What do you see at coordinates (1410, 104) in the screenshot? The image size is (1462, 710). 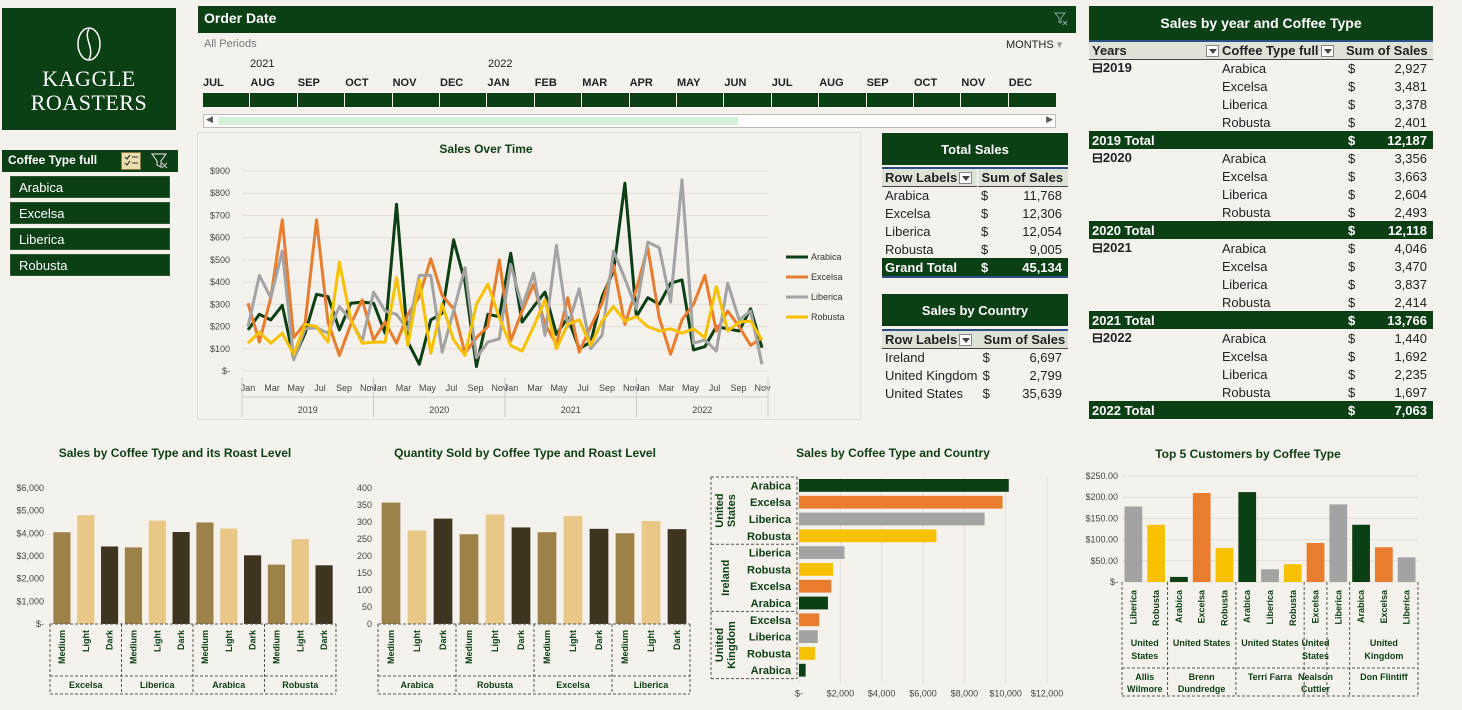 I see `table-cell: 3,378` at bounding box center [1410, 104].